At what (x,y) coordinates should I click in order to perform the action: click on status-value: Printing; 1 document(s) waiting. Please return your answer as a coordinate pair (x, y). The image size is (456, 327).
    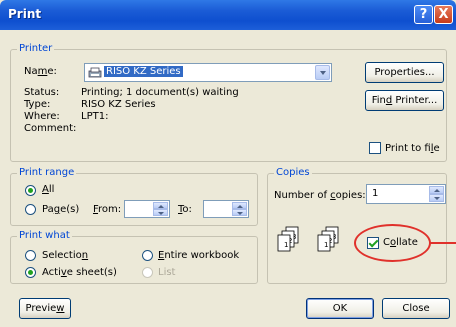
    Looking at the image, I should click on (160, 92).